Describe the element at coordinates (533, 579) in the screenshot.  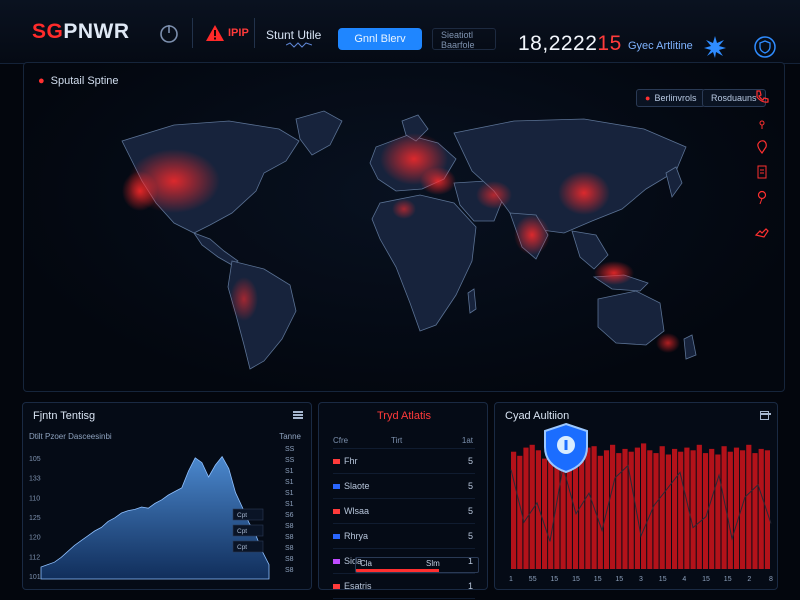
I see `activity-x-label: 55` at that location.